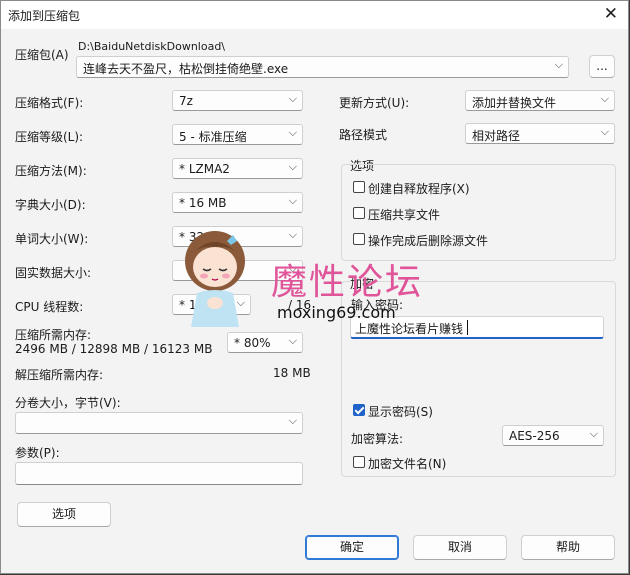  What do you see at coordinates (237, 202) in the screenshot?
I see `dict-select: * 16 MB ⌵` at bounding box center [237, 202].